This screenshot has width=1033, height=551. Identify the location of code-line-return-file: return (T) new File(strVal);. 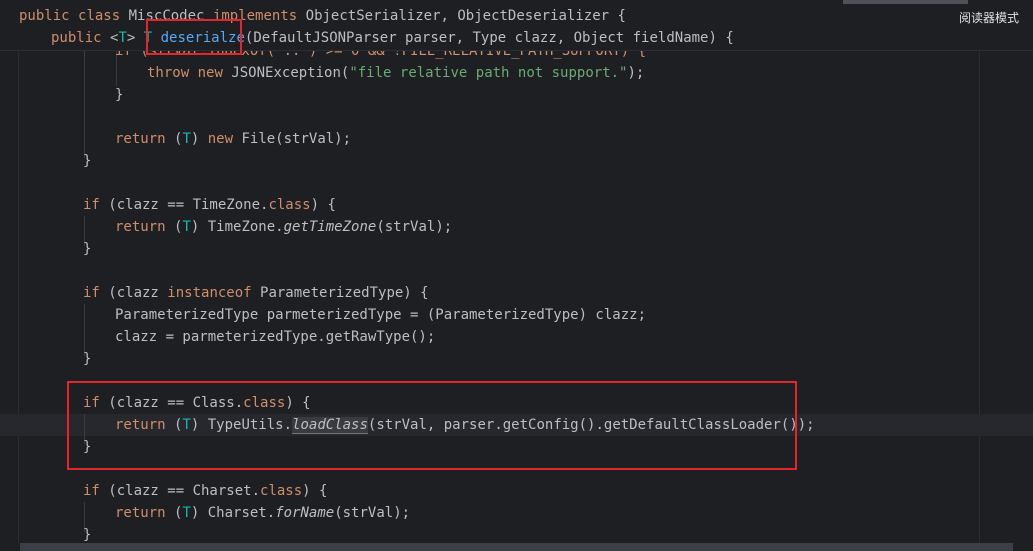
(233, 139).